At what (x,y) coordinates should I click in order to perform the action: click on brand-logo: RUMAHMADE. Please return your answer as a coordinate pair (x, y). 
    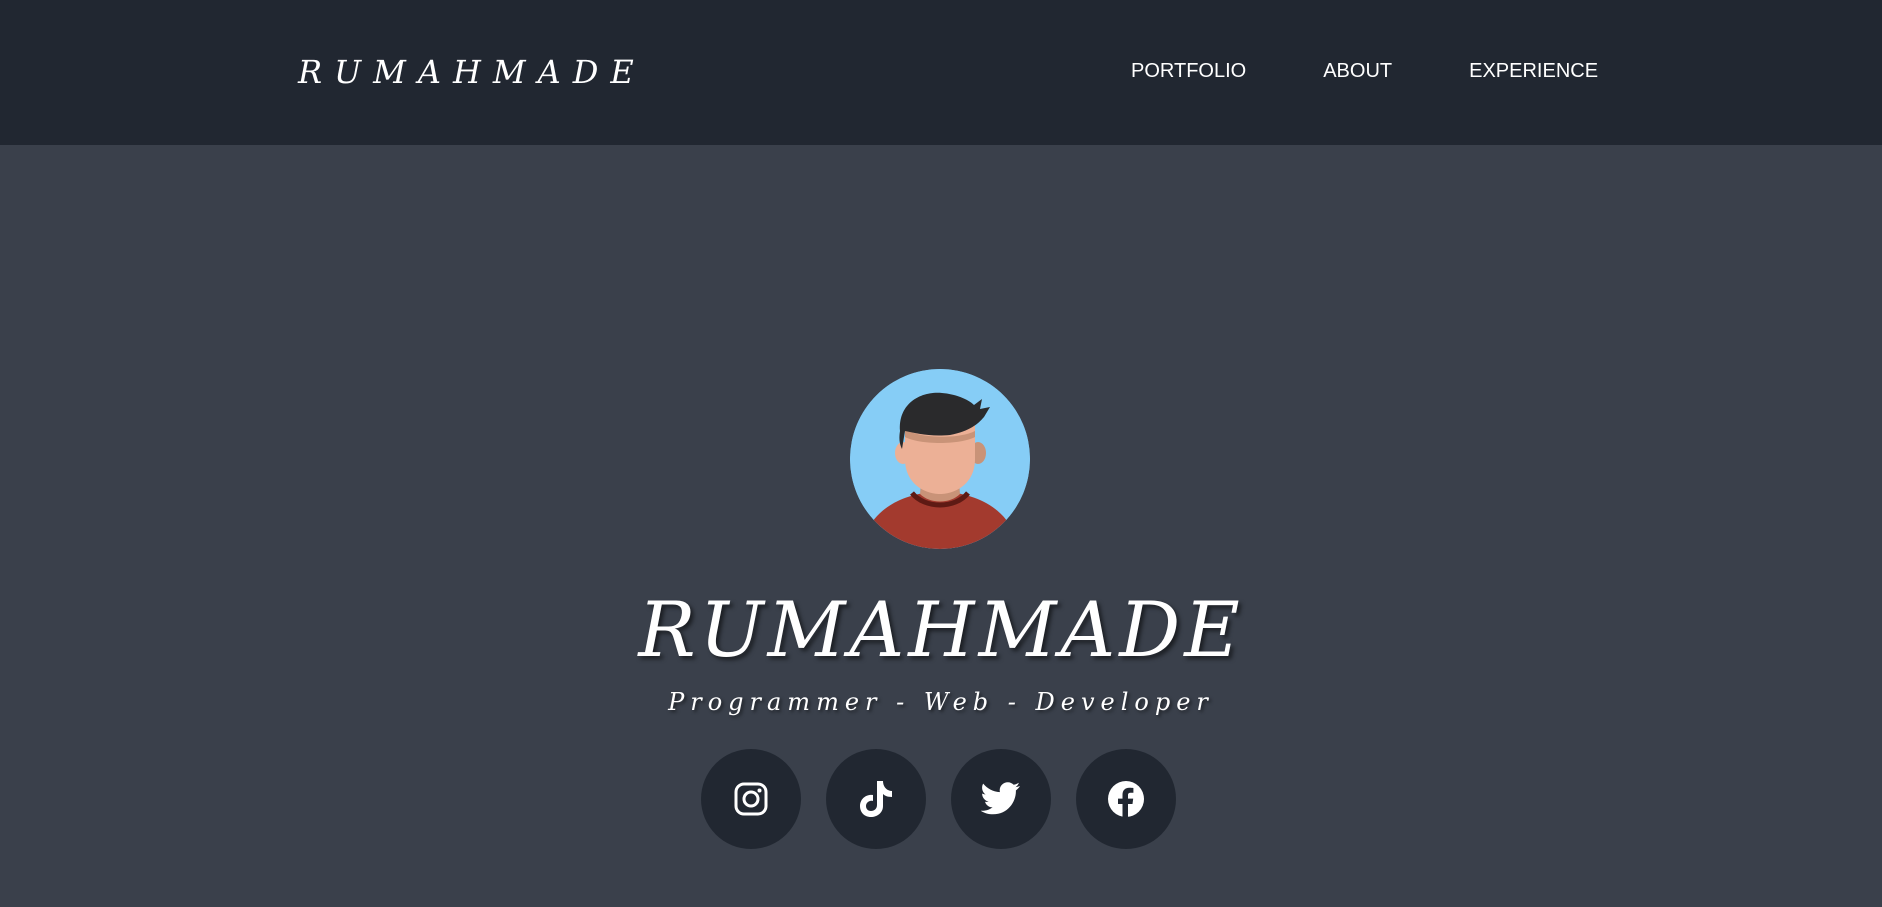
    Looking at the image, I should click on (472, 72).